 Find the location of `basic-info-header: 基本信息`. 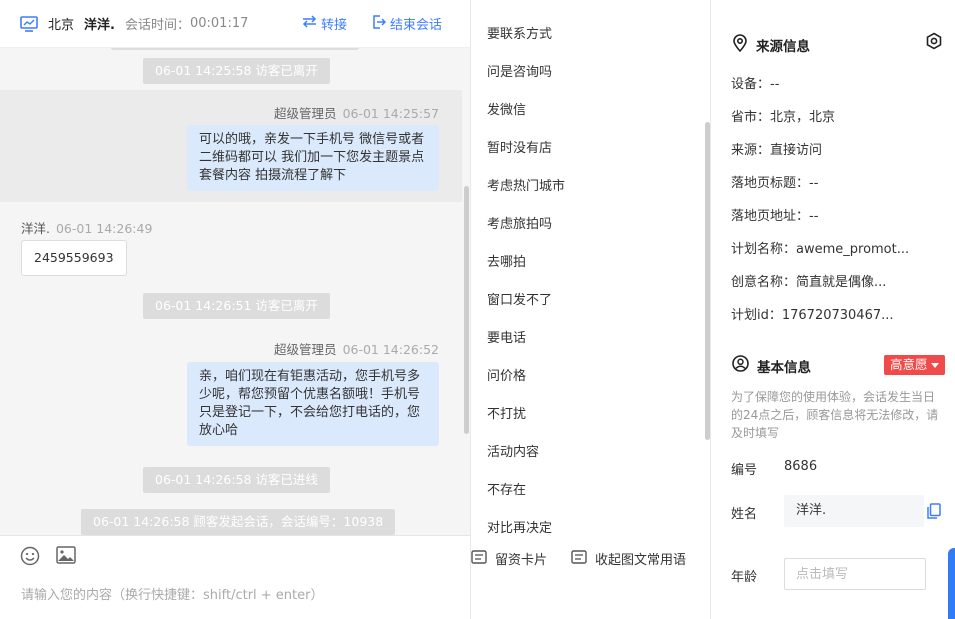

basic-info-header: 基本信息 is located at coordinates (771, 365).